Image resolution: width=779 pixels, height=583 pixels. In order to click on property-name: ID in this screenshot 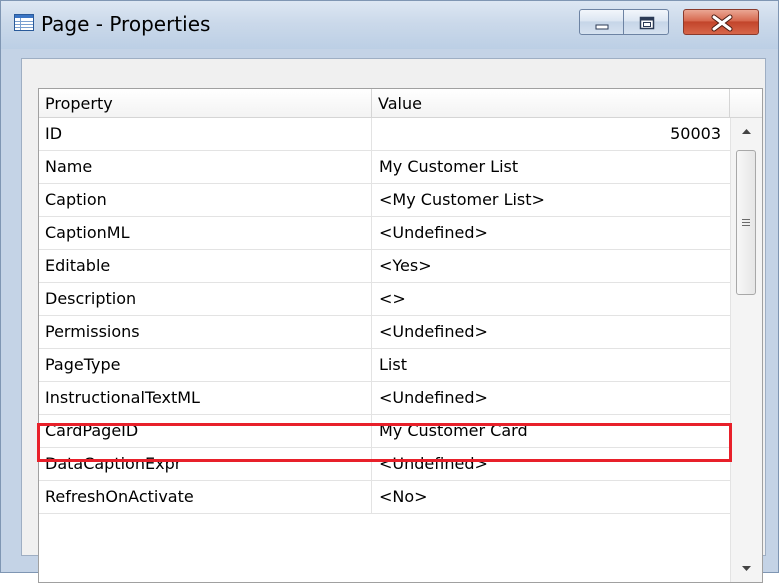, I will do `click(205, 134)`.